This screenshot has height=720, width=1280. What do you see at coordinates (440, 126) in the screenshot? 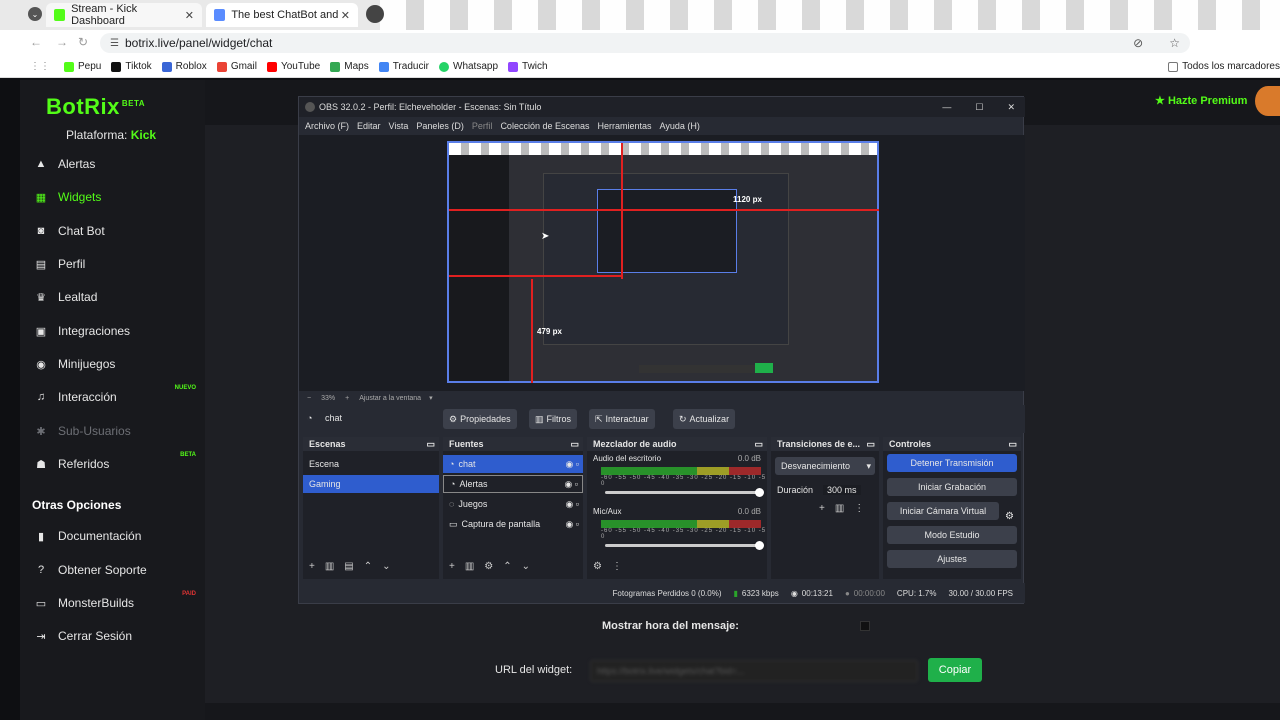
I see `menu-paneles: Paneles (D)` at bounding box center [440, 126].